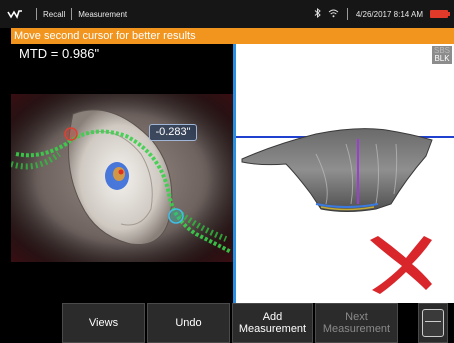 The height and width of the screenshot is (343, 454). Describe the element at coordinates (442, 58) in the screenshot. I see `blk-bottom-label: BLK` at that location.